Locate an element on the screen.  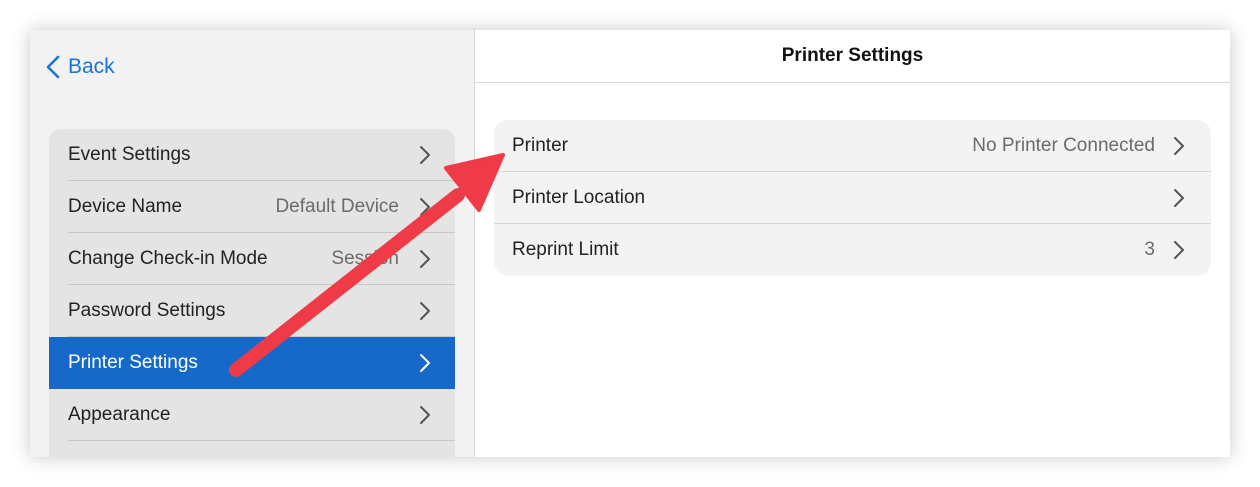
menu-item-value: Default Device is located at coordinates (337, 206).